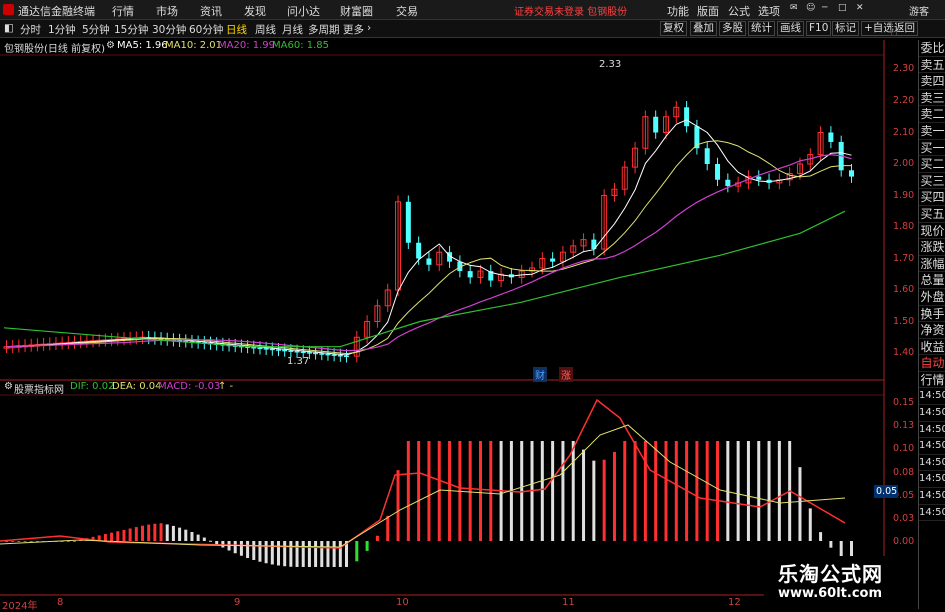 The height and width of the screenshot is (612, 945). Describe the element at coordinates (845, 28) in the screenshot. I see `mark-button: 标记` at that location.